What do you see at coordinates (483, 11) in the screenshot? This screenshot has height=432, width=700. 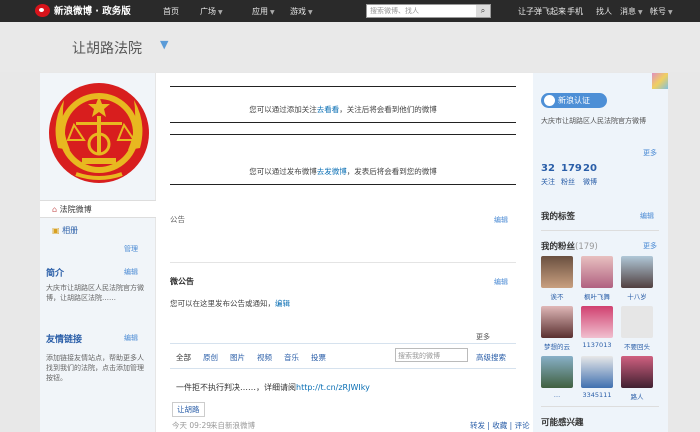 I see `search-icon: ⌕` at bounding box center [483, 11].